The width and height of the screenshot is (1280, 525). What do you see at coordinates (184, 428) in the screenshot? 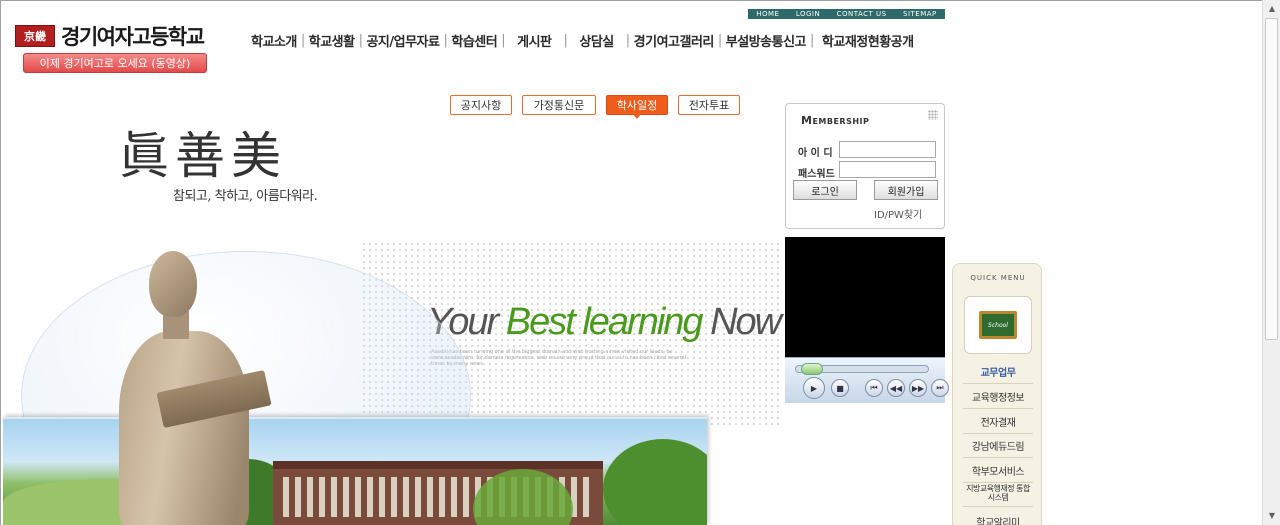
I see `statue-body` at bounding box center [184, 428].